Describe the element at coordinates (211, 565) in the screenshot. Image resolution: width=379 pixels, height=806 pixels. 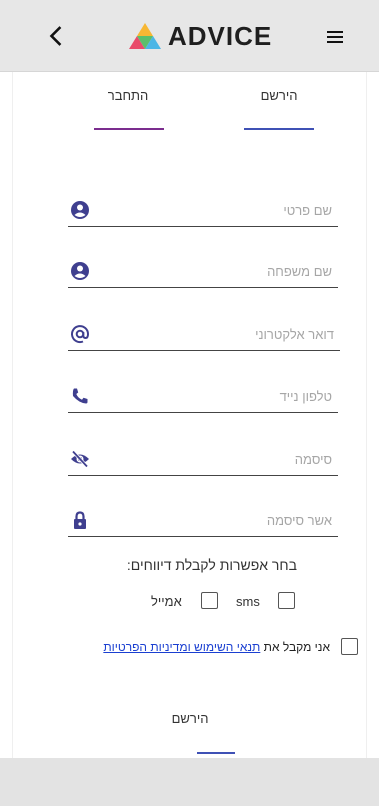
I see `report-options-title: בחר אפשרות לקבלת דיווחים:` at that location.